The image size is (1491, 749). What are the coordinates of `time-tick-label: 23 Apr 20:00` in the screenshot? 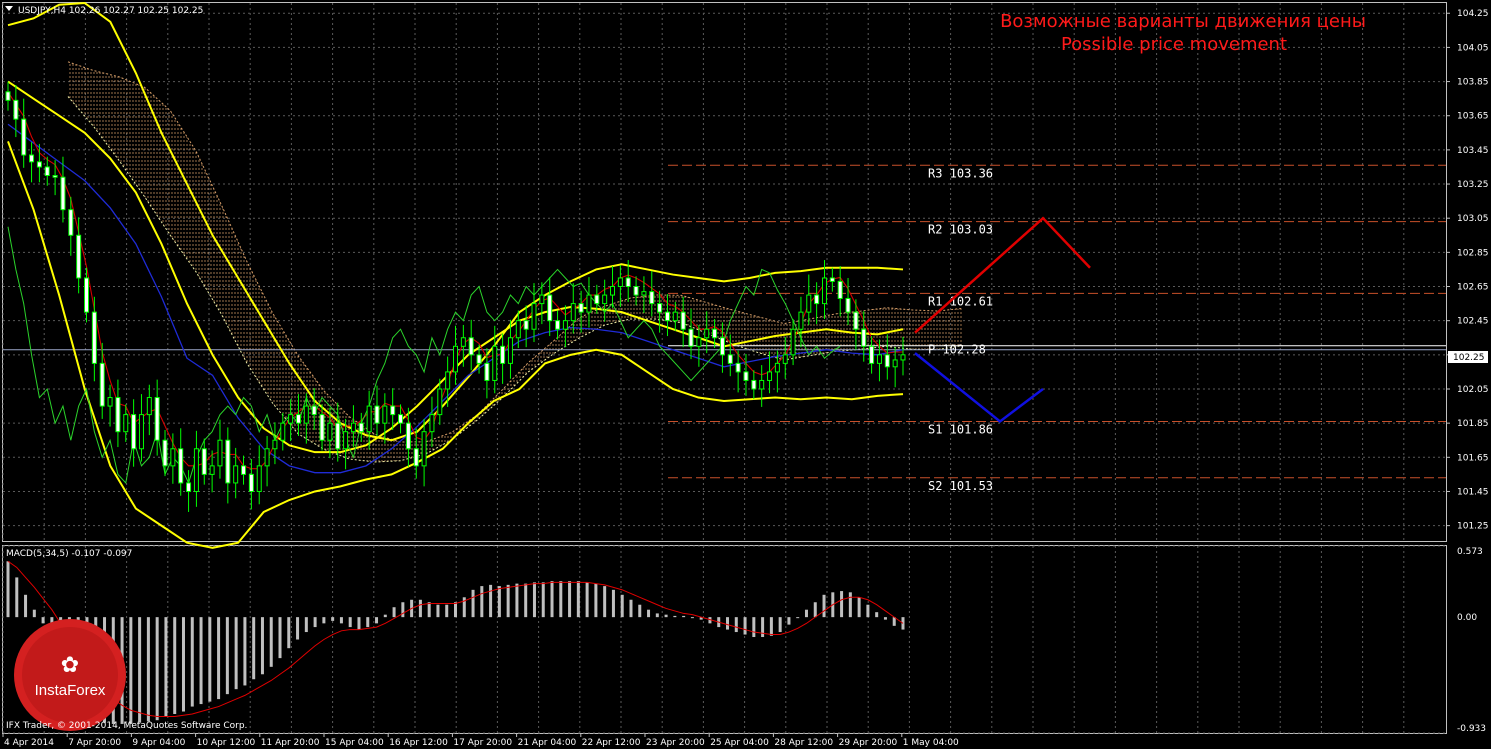 It's located at (675, 743).